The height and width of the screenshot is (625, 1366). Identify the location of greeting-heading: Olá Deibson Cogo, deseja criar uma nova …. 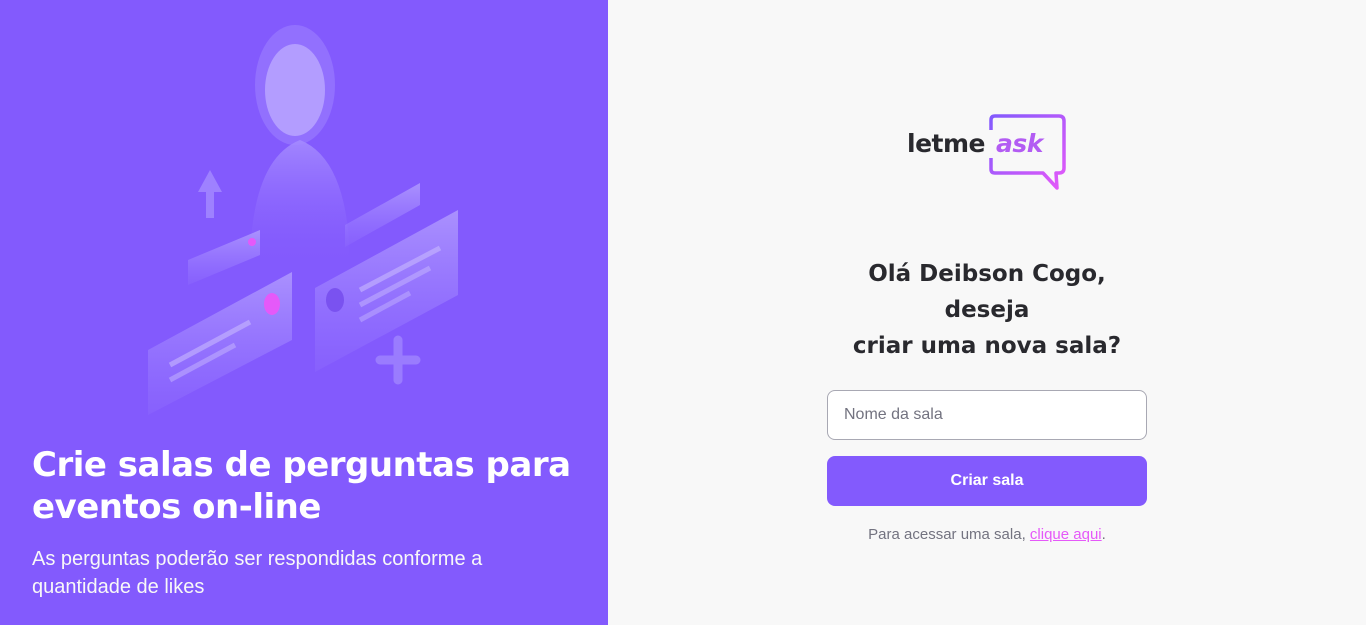
(987, 310).